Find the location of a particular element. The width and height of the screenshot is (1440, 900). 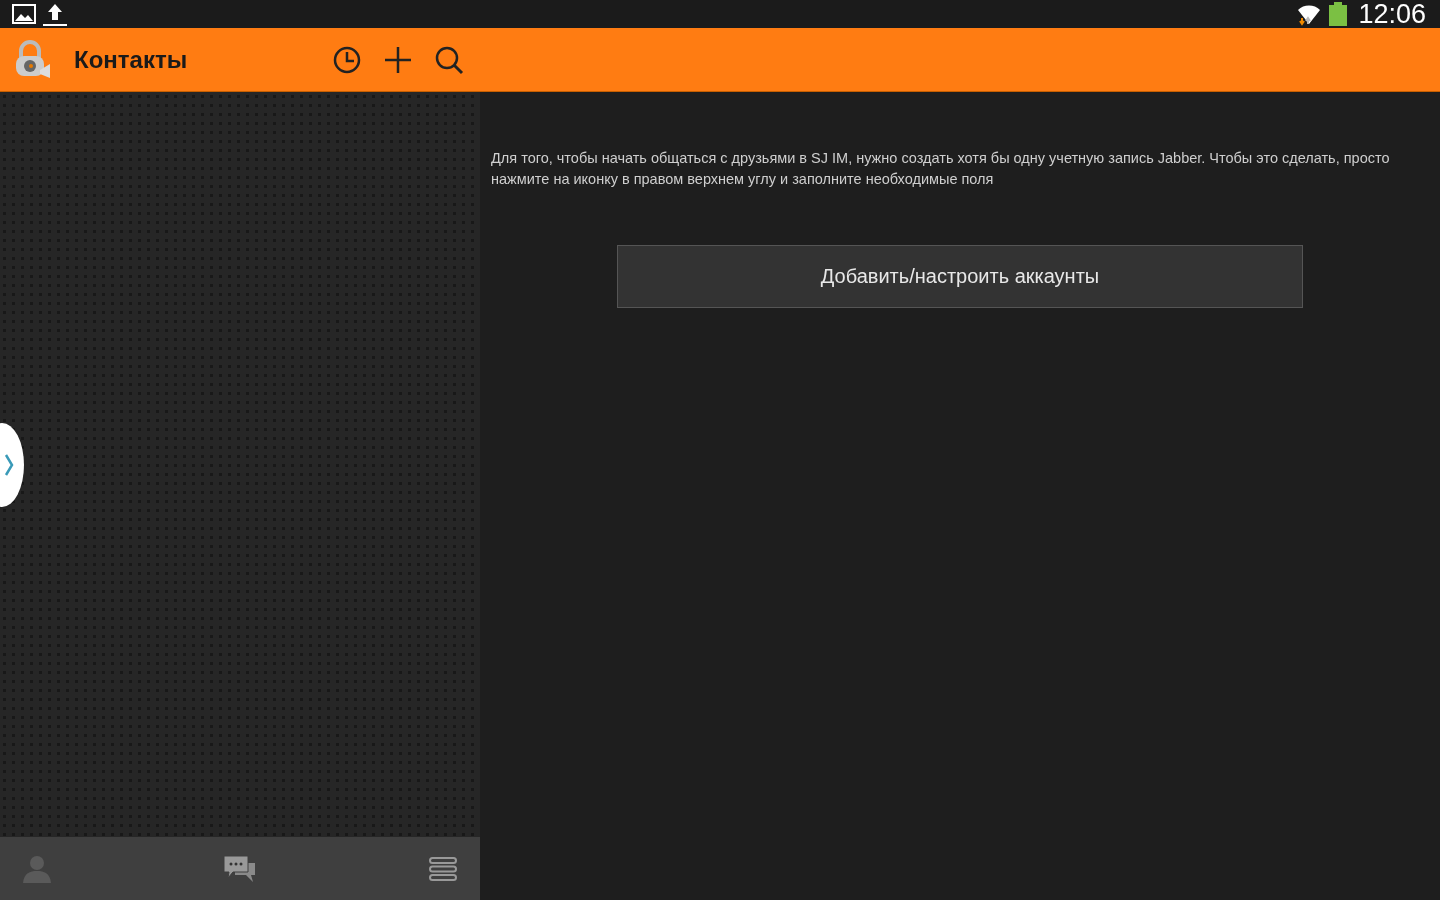

info-message: Для того, чтобы начать общаться с друзьями в SJ IM, нужно создать хотя бы одну учетную запись Jabber. Чтобы это сделать, просто нажмите на иконку в правом верхнем углу и заполните необходимые поля is located at coordinates (941, 169).